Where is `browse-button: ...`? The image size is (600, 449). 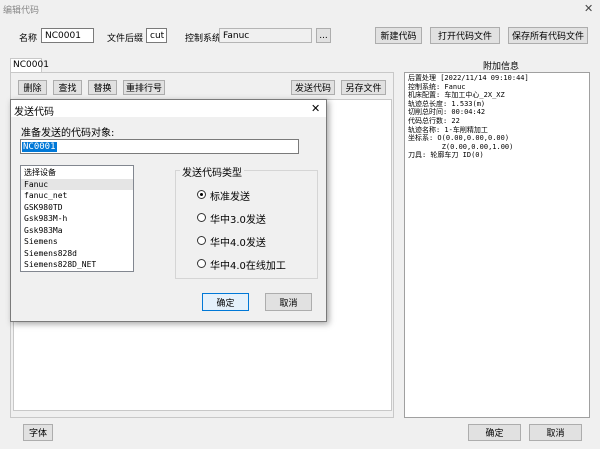
browse-button: ... is located at coordinates (323, 35).